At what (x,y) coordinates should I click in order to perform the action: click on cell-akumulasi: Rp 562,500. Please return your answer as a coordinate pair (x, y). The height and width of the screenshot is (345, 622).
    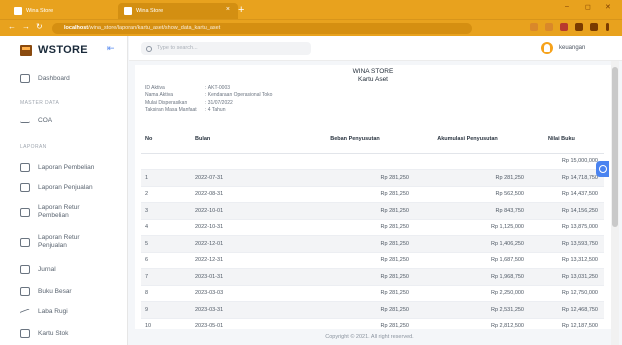
    Looking at the image, I should click on (468, 194).